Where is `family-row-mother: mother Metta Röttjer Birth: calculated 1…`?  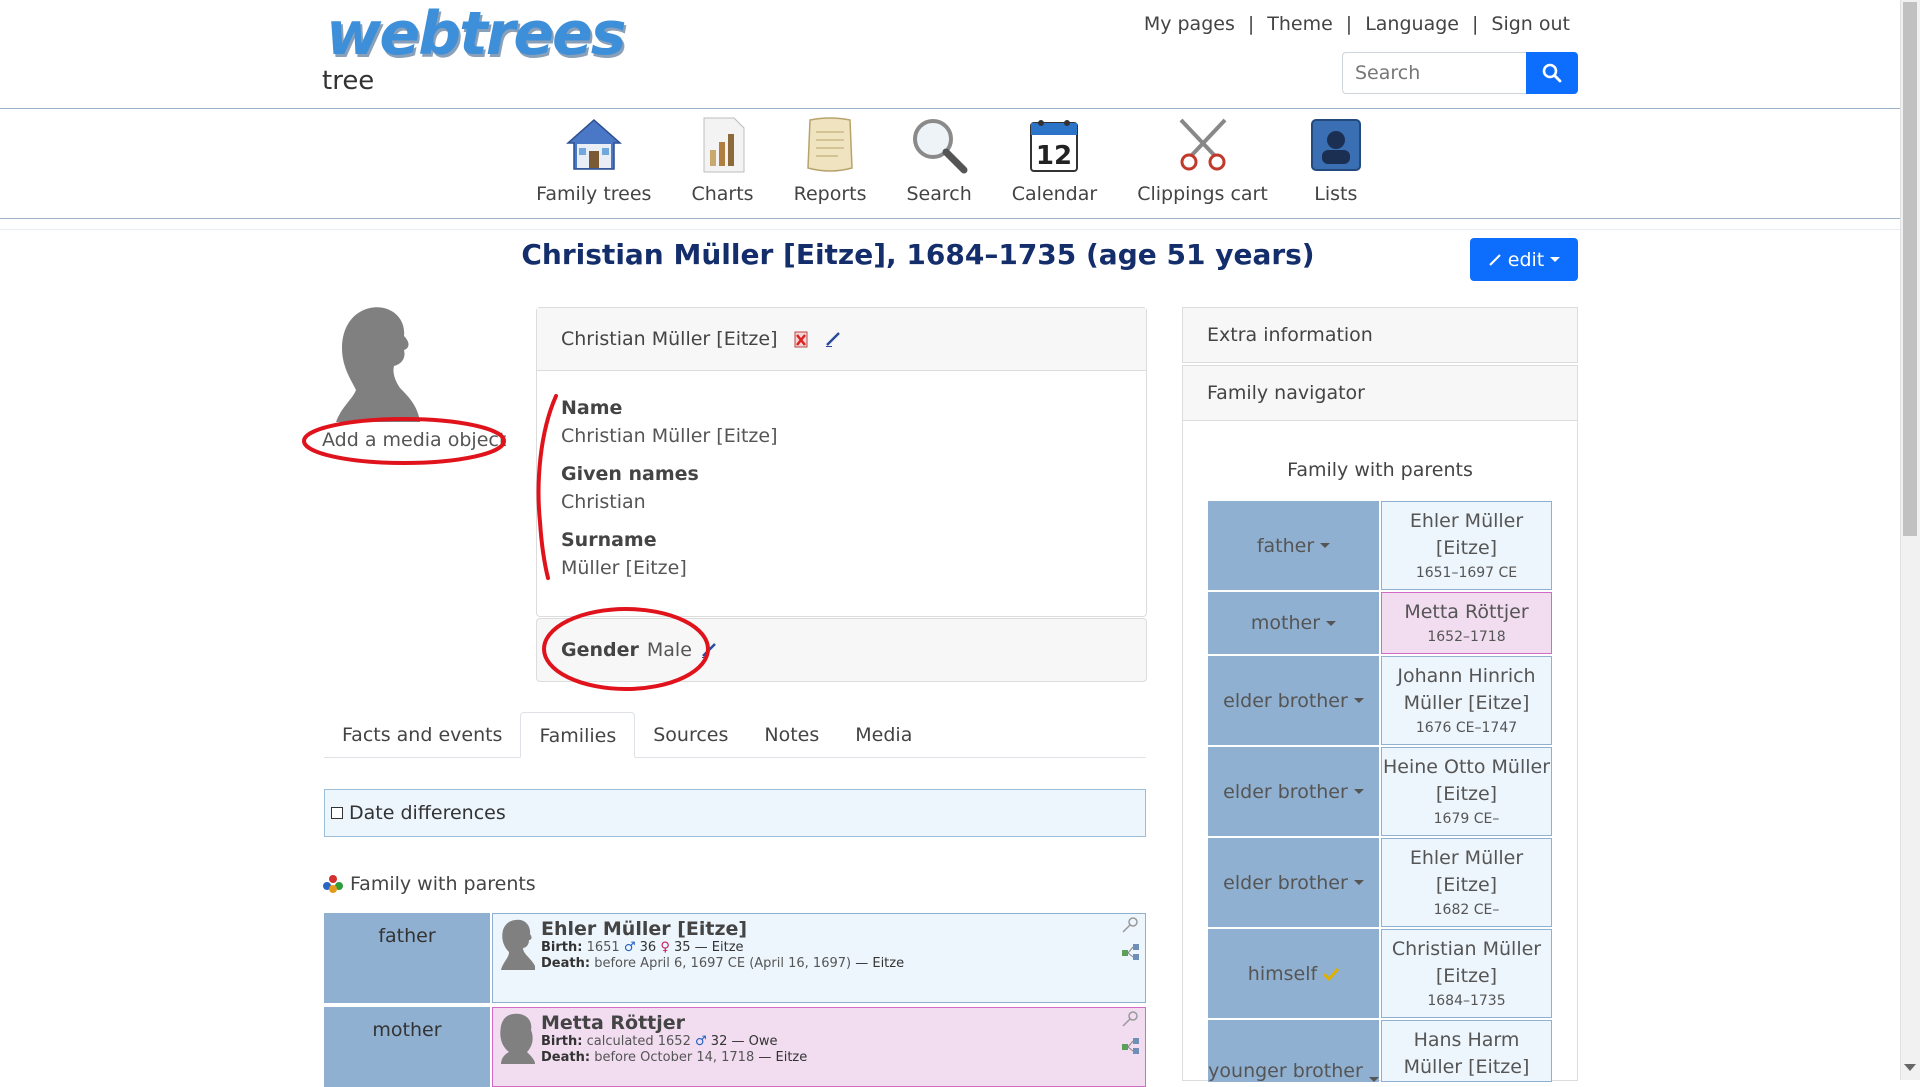 family-row-mother: mother Metta Röttjer Birth: calculated 1… is located at coordinates (735, 1047).